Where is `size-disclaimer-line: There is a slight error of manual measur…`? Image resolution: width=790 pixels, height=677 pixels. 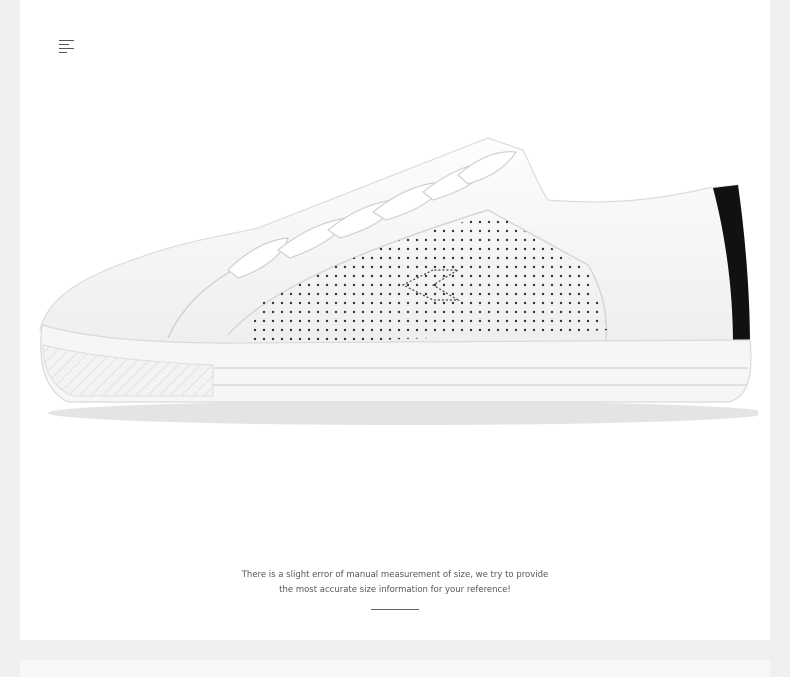
size-disclaimer-line: There is a slight error of manual measur… is located at coordinates (395, 575).